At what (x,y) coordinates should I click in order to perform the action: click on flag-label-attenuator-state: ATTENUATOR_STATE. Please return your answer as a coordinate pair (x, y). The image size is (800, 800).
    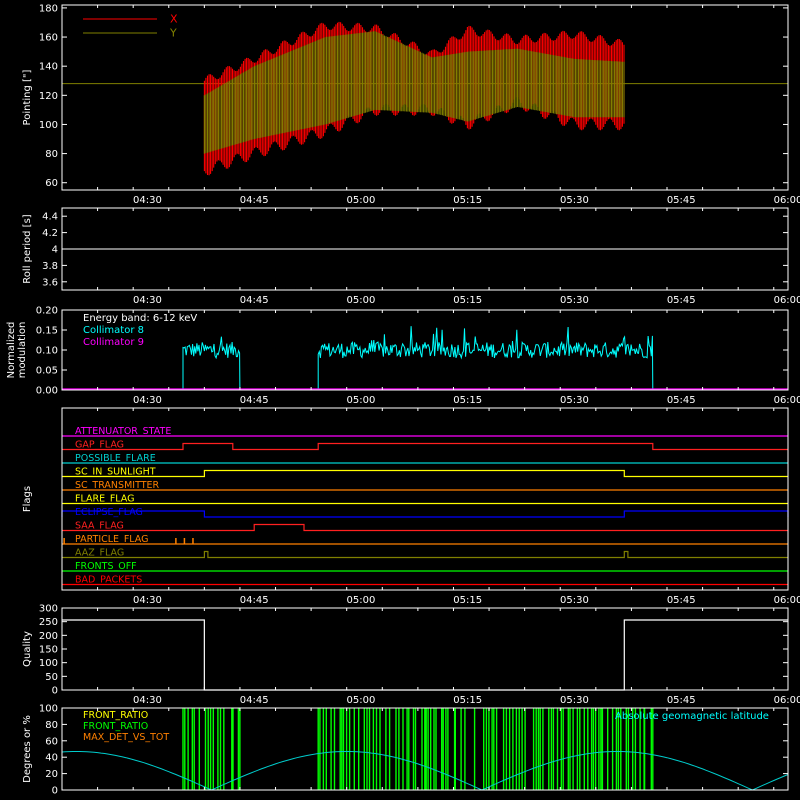
    Looking at the image, I should click on (123, 431).